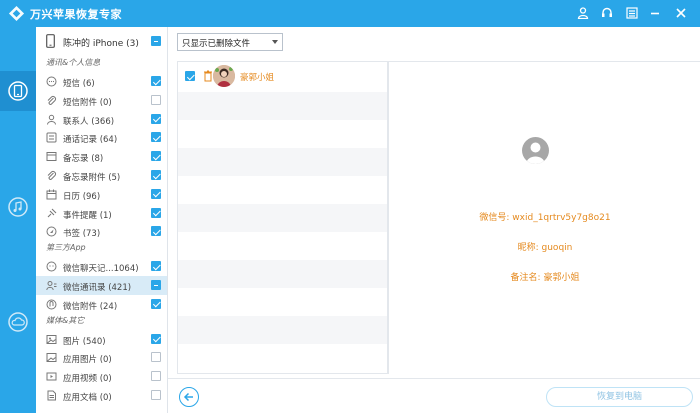 The width and height of the screenshot is (700, 413). Describe the element at coordinates (18, 322) in the screenshot. I see `cloud-restore-icon` at that location.